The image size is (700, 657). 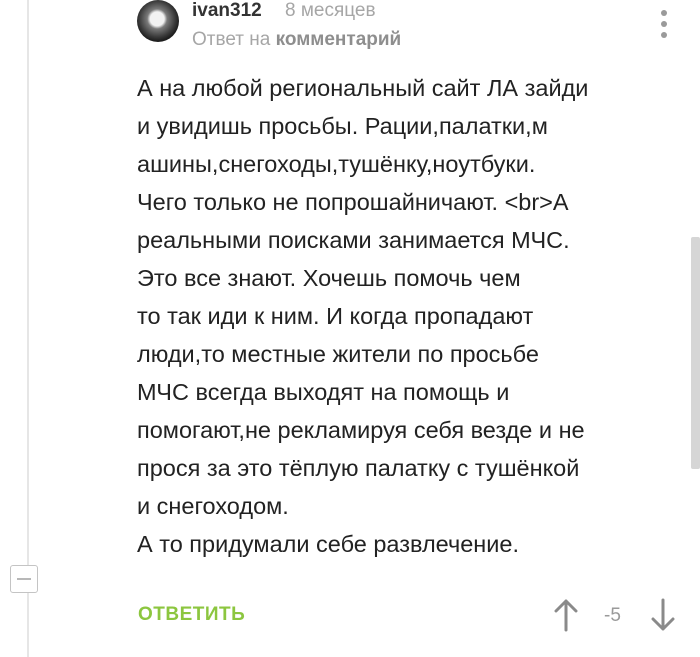 What do you see at coordinates (335, 316) in the screenshot?
I see `comment-line: то так иди к ним. И когда пропадают` at bounding box center [335, 316].